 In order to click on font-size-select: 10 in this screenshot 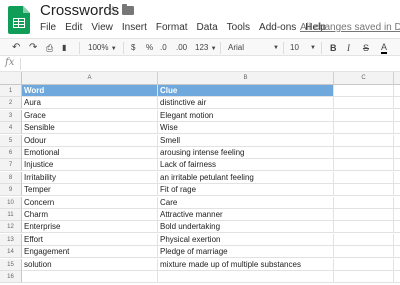, I will do `click(294, 48)`.